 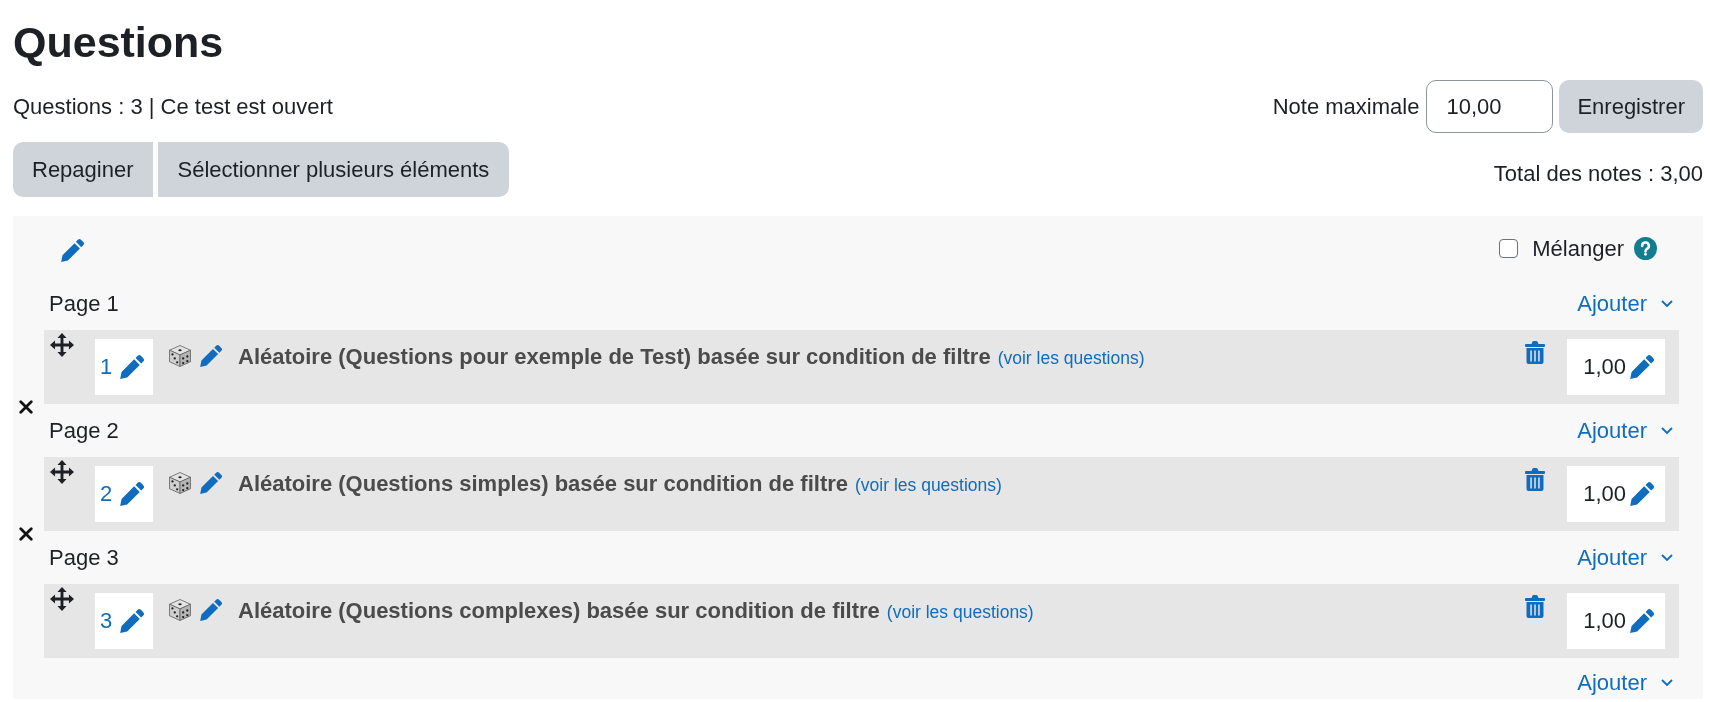 What do you see at coordinates (84, 558) in the screenshot?
I see `page-label: Page 3` at bounding box center [84, 558].